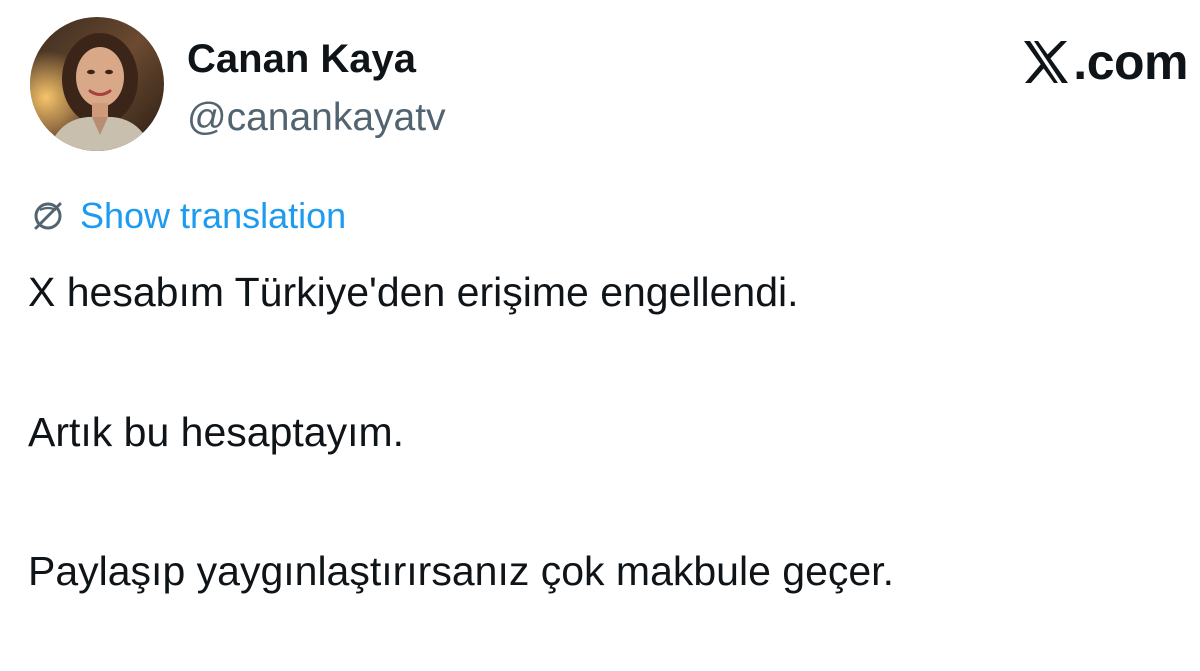 The height and width of the screenshot is (671, 1200). What do you see at coordinates (1046, 62) in the screenshot?
I see `x-logo-icon` at bounding box center [1046, 62].